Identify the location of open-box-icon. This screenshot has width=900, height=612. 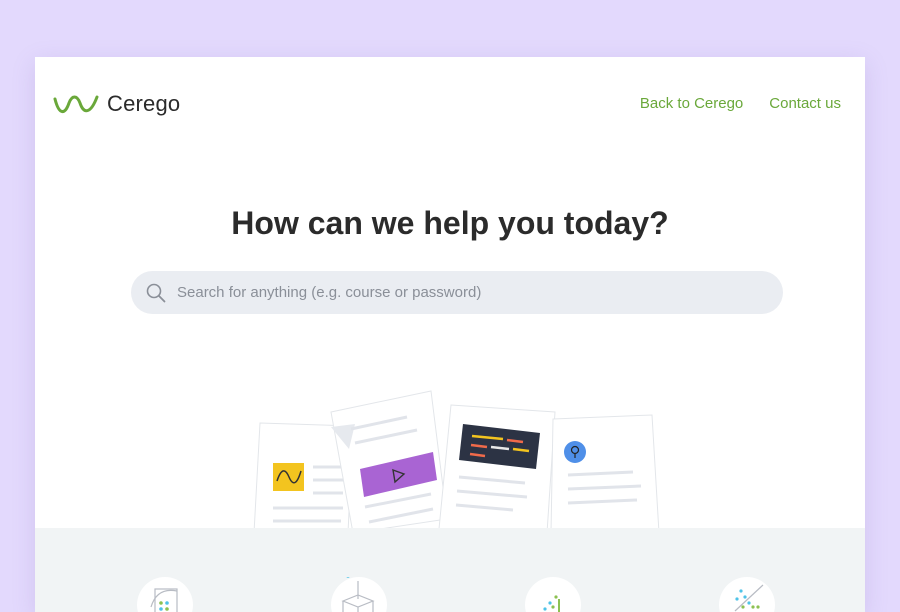
(358, 592).